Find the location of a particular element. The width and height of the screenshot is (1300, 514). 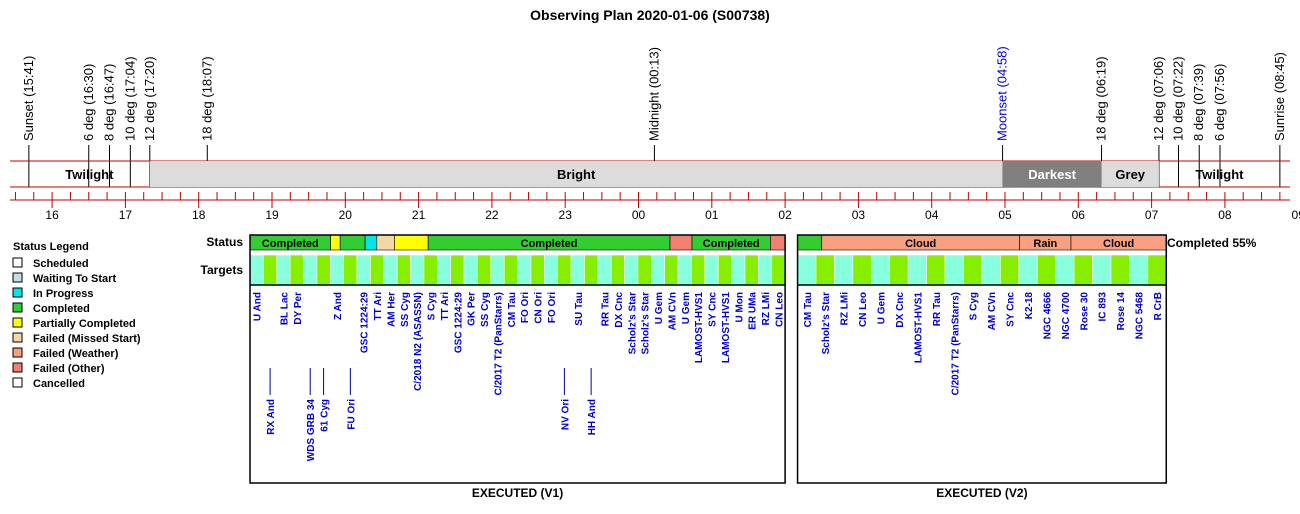

target-label: 61 Cyg is located at coordinates (325, 415).